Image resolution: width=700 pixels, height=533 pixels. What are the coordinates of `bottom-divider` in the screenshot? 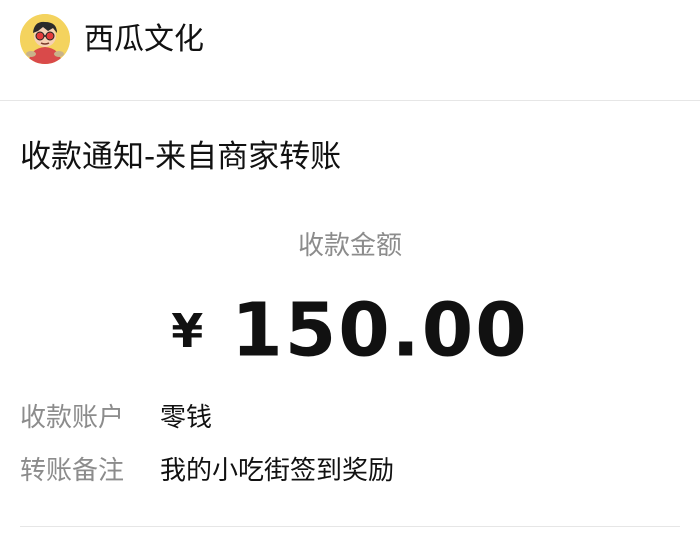 It's located at (350, 526).